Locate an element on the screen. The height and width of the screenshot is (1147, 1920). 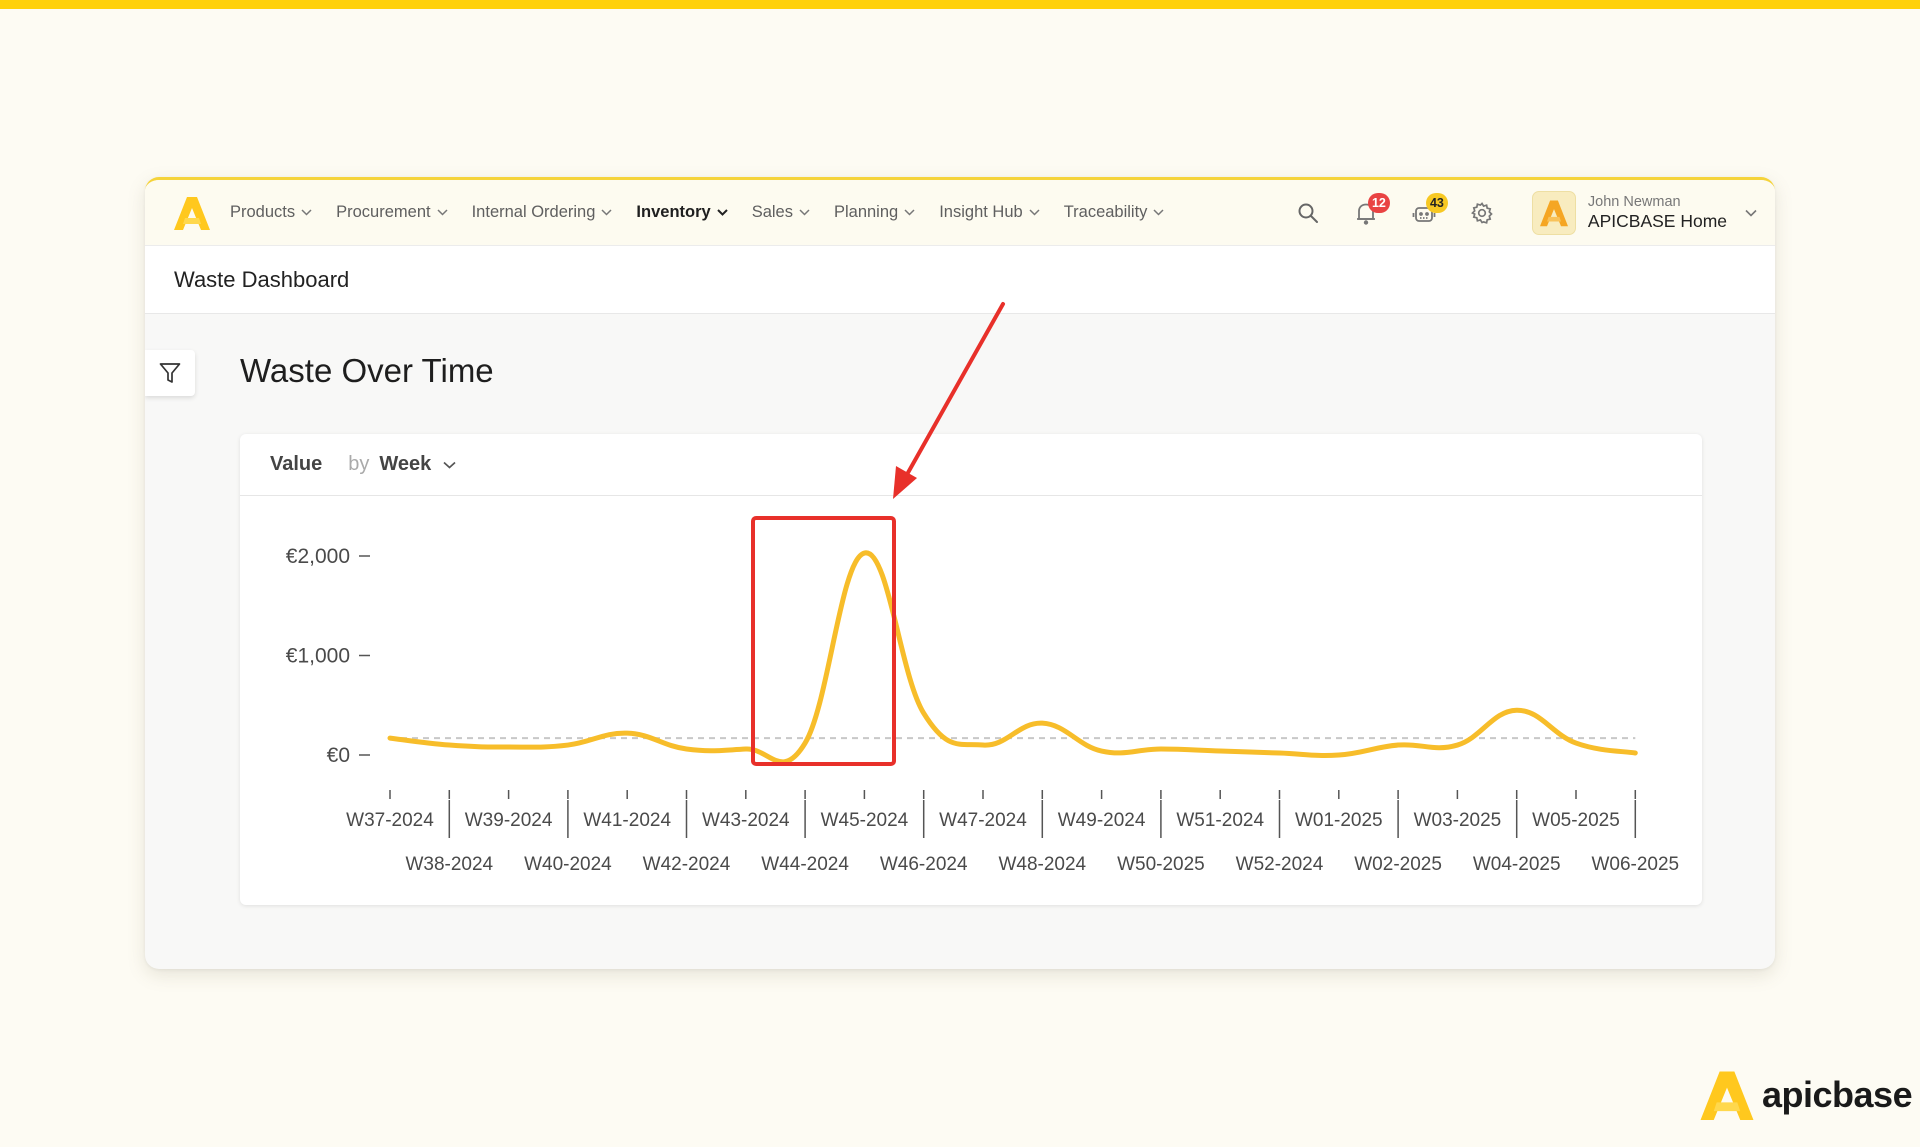
notifications-badge: 12 is located at coordinates (1378, 203).